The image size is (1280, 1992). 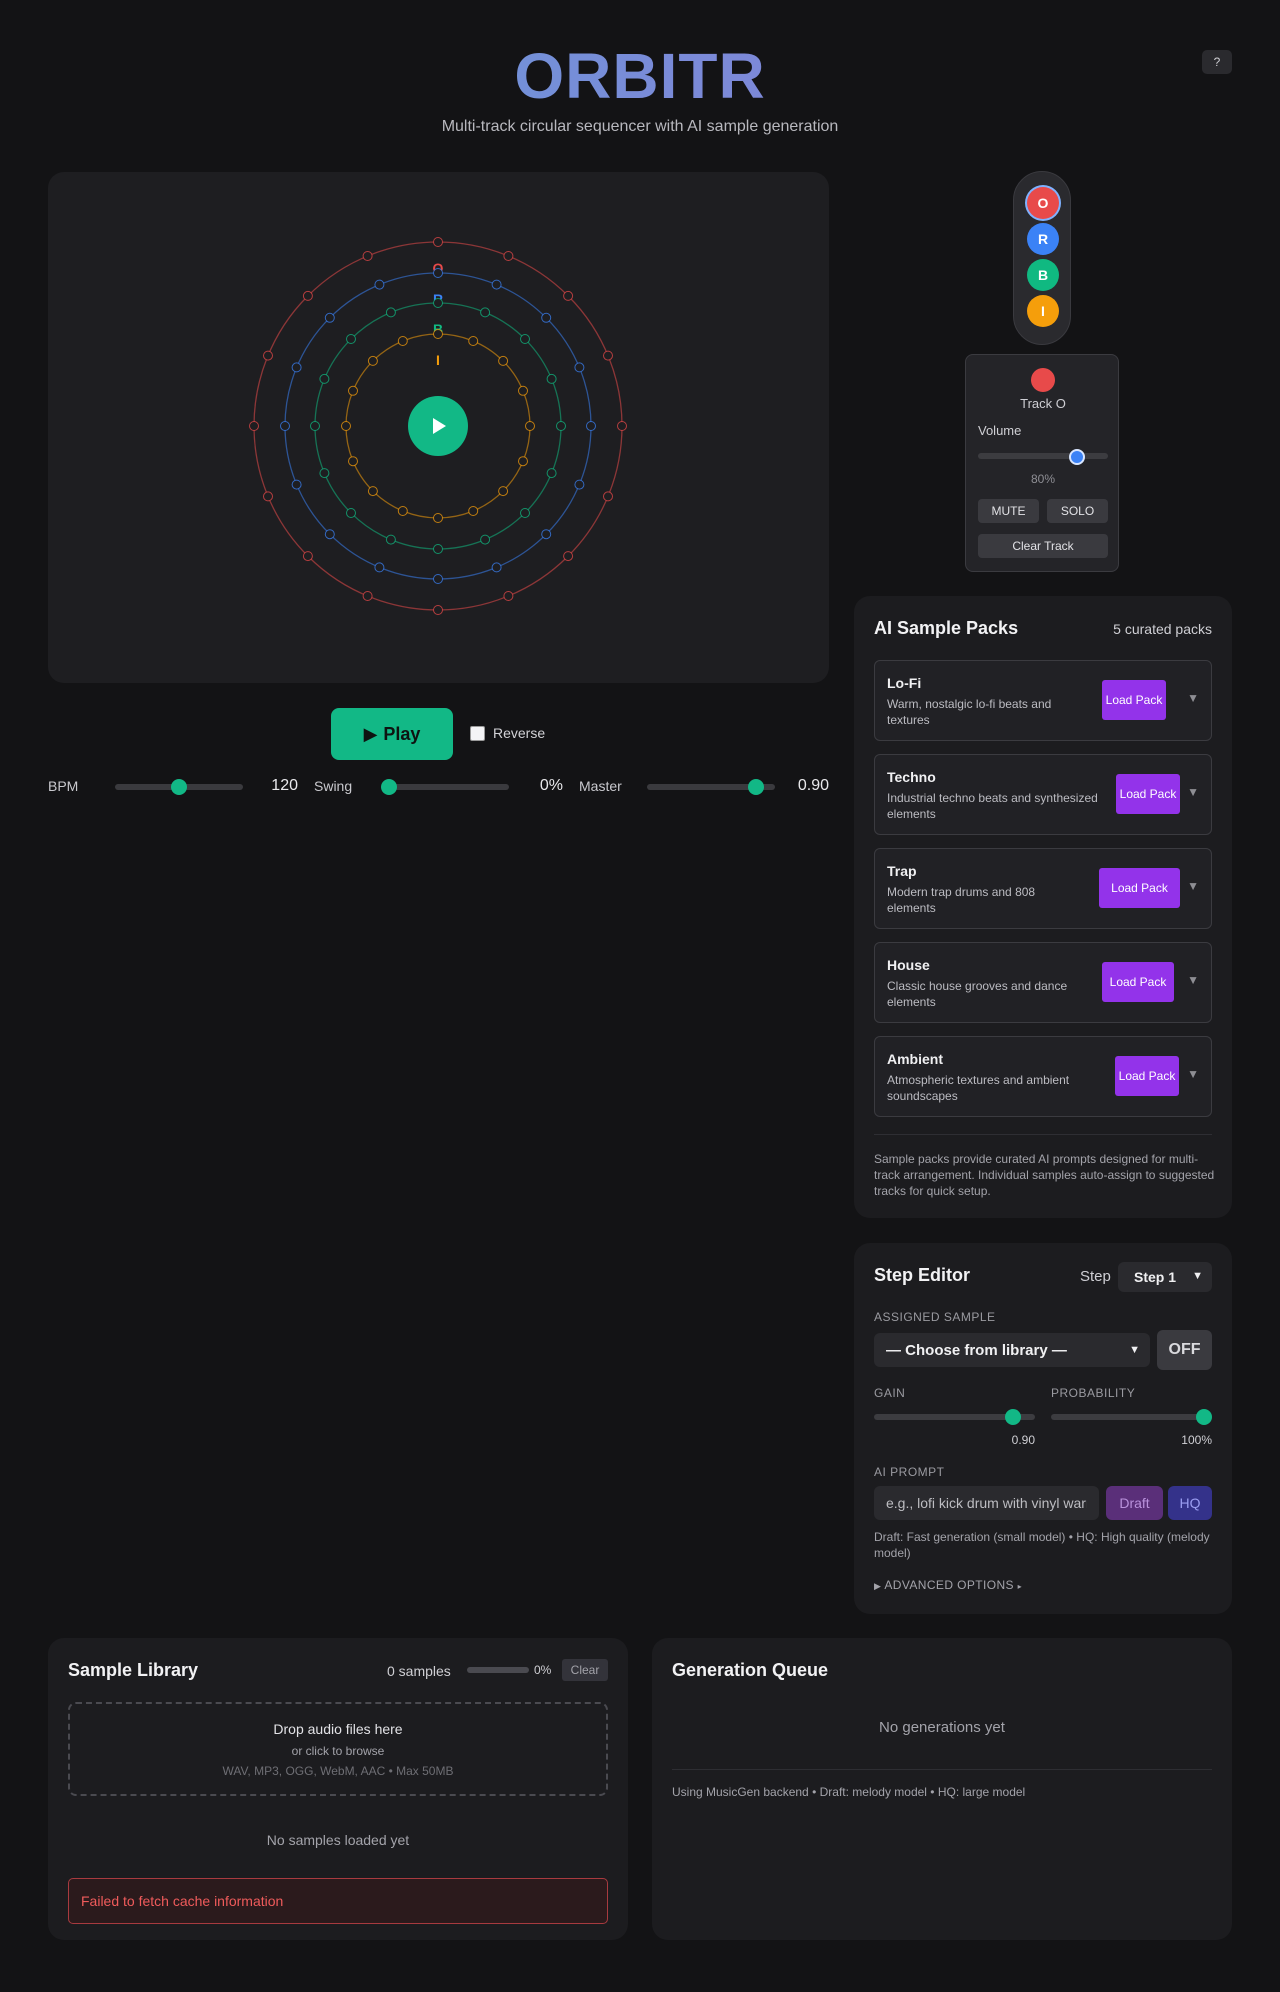 What do you see at coordinates (1043, 546) in the screenshot?
I see `clear-track-button: Clear Track` at bounding box center [1043, 546].